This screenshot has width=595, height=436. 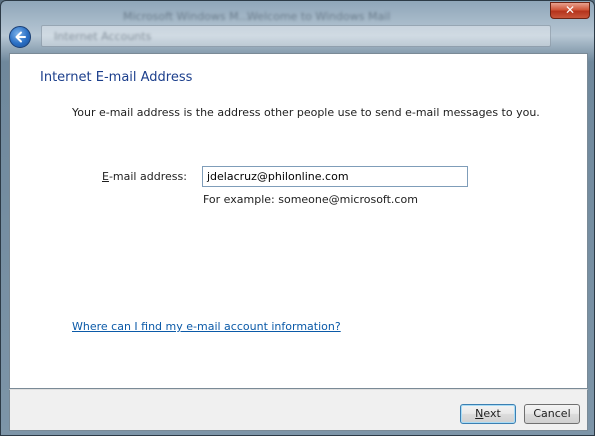 What do you see at coordinates (147, 176) in the screenshot?
I see `email-label-text: -mail address:` at bounding box center [147, 176].